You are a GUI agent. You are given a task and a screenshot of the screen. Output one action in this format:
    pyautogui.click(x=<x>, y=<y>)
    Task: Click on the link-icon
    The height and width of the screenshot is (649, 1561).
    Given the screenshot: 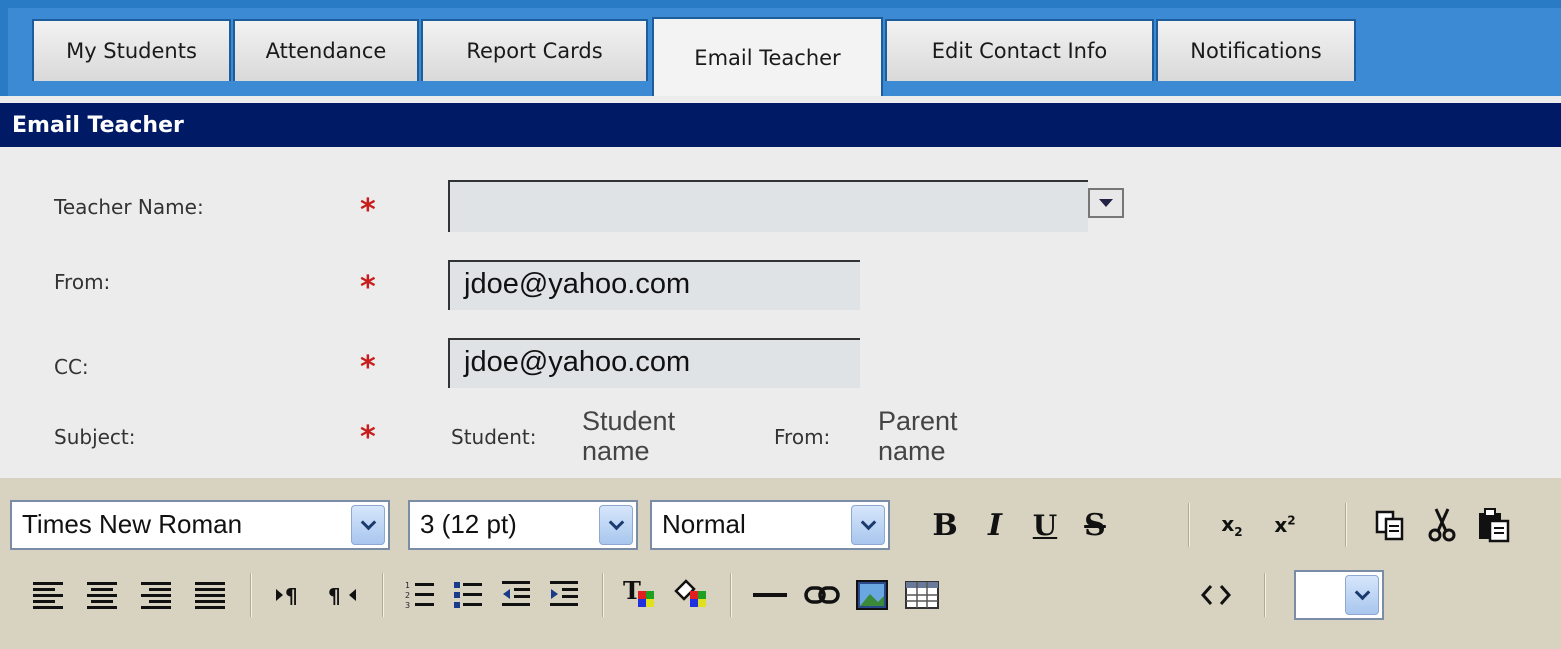 What is the action you would take?
    pyautogui.click(x=822, y=595)
    